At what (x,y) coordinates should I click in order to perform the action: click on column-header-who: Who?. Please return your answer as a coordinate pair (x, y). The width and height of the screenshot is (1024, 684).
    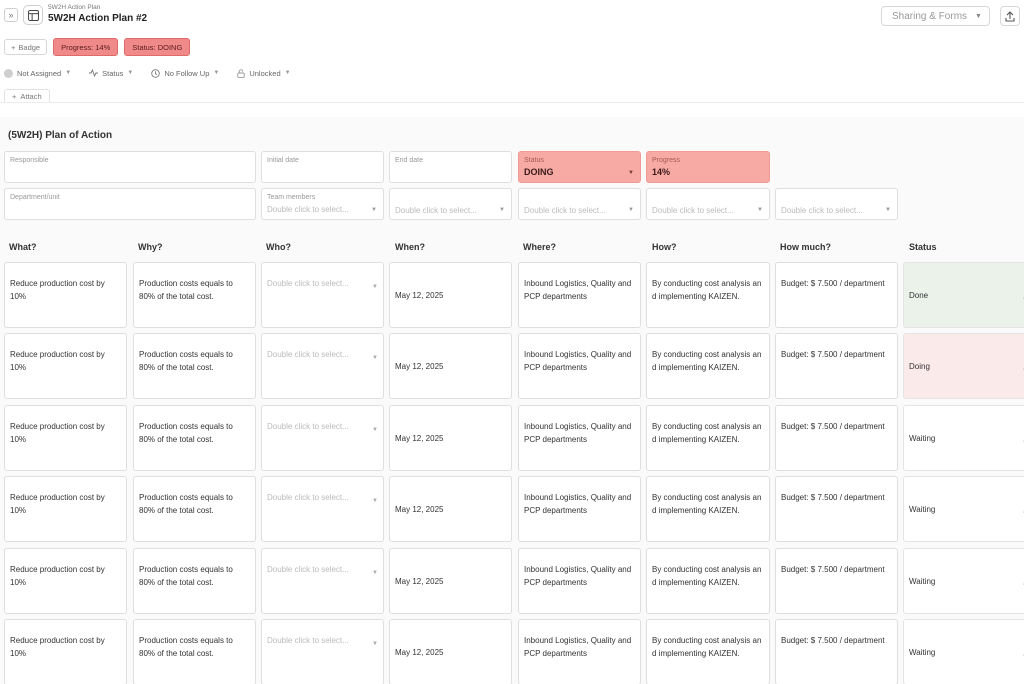
    Looking at the image, I should click on (278, 247).